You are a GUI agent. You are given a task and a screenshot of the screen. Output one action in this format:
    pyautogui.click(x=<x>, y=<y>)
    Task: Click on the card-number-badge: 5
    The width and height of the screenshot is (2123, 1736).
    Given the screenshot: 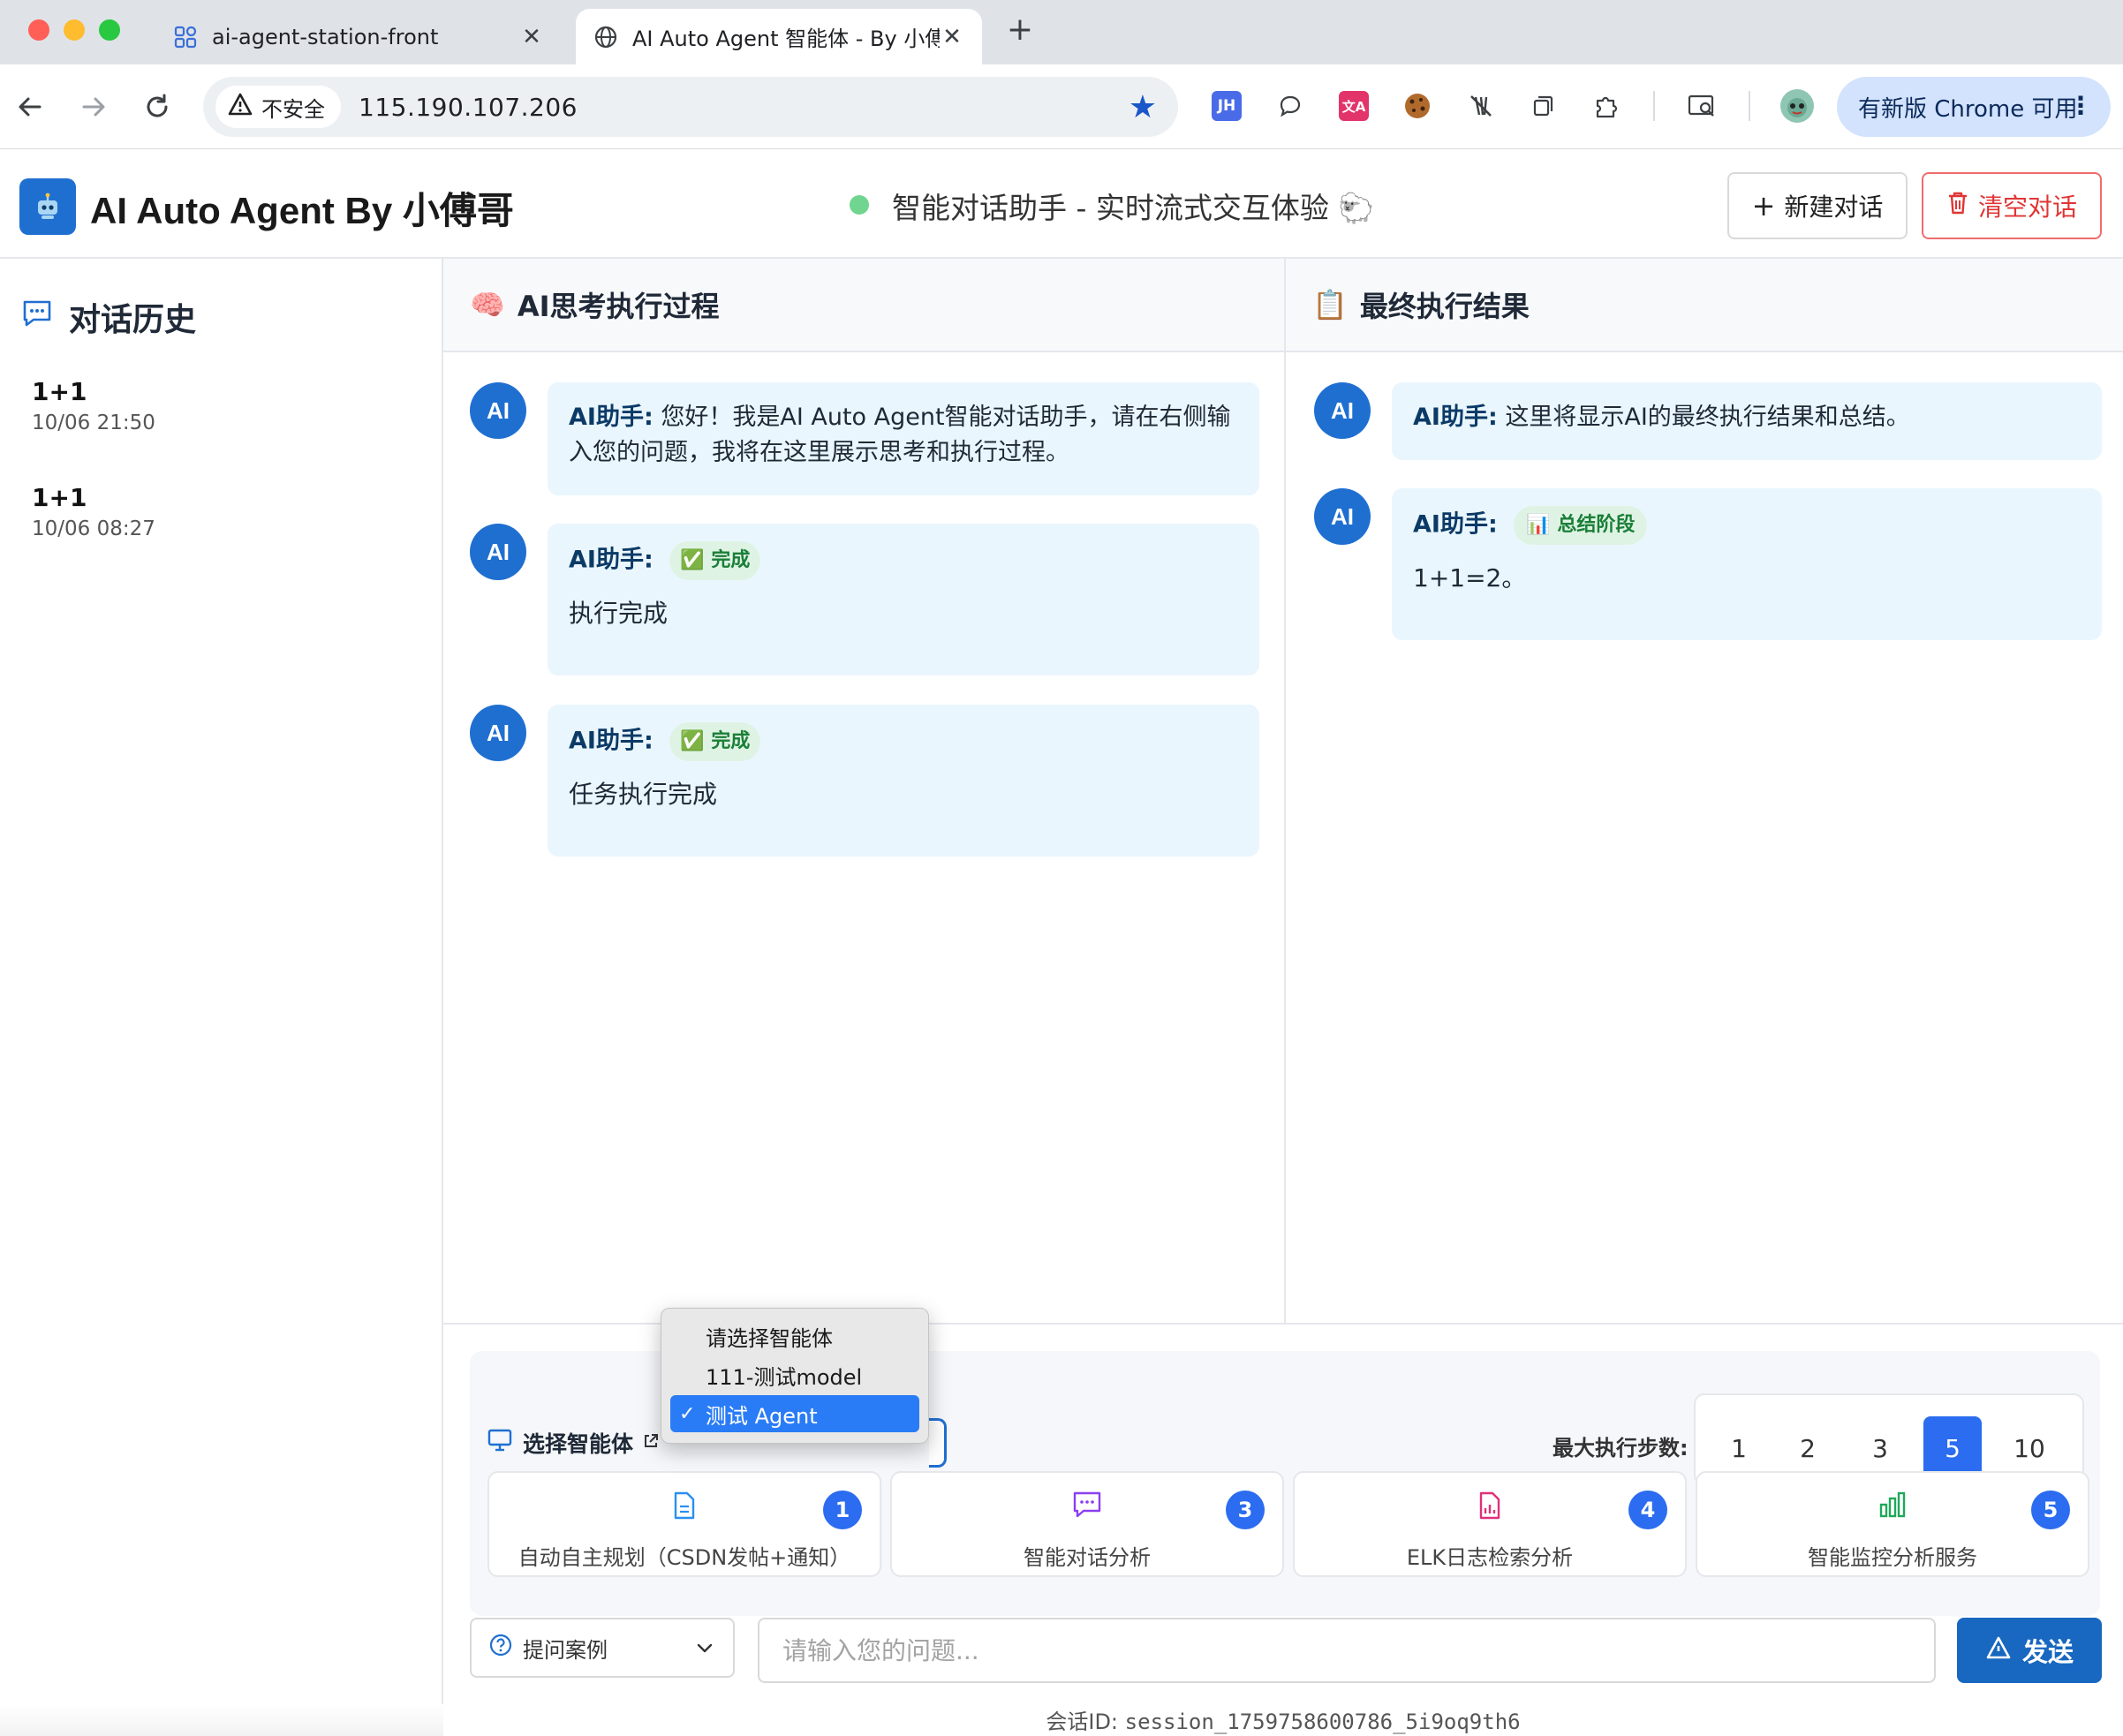 What is the action you would take?
    pyautogui.click(x=2051, y=1510)
    